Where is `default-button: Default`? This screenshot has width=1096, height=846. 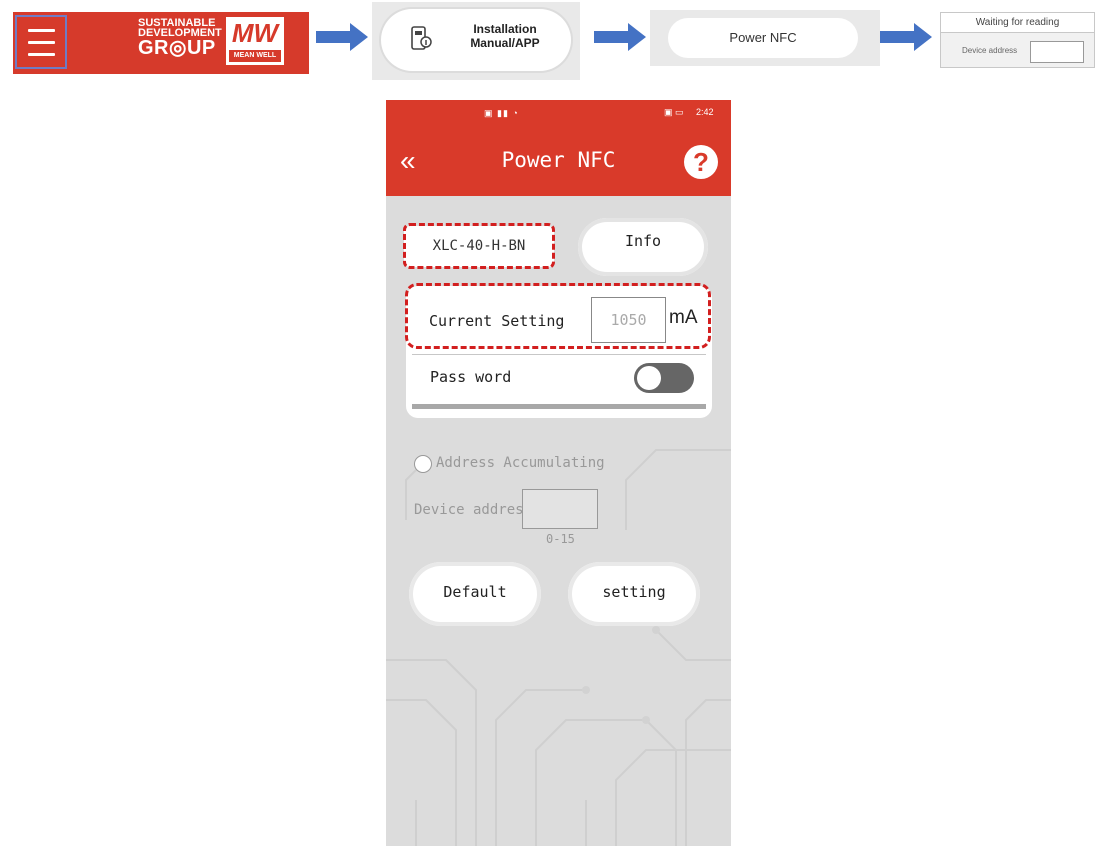 default-button: Default is located at coordinates (475, 594).